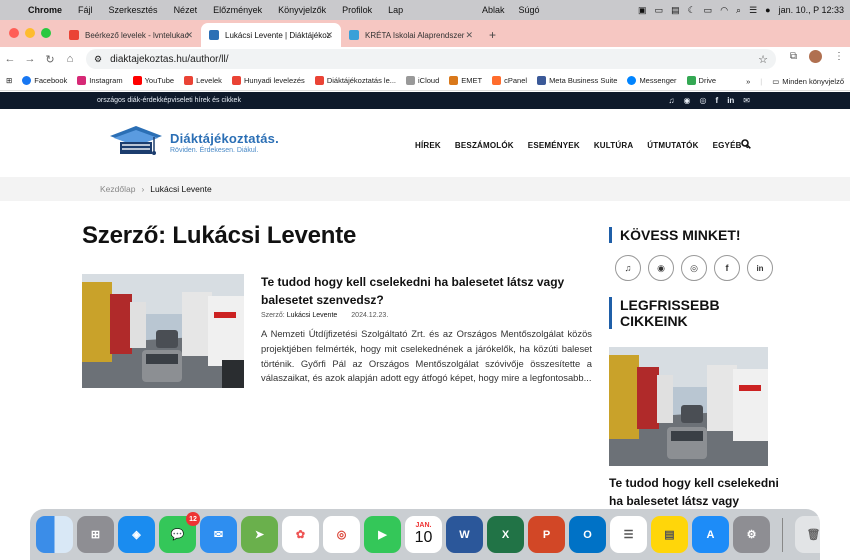  I want to click on reload-icon: ↻, so click(50, 59).